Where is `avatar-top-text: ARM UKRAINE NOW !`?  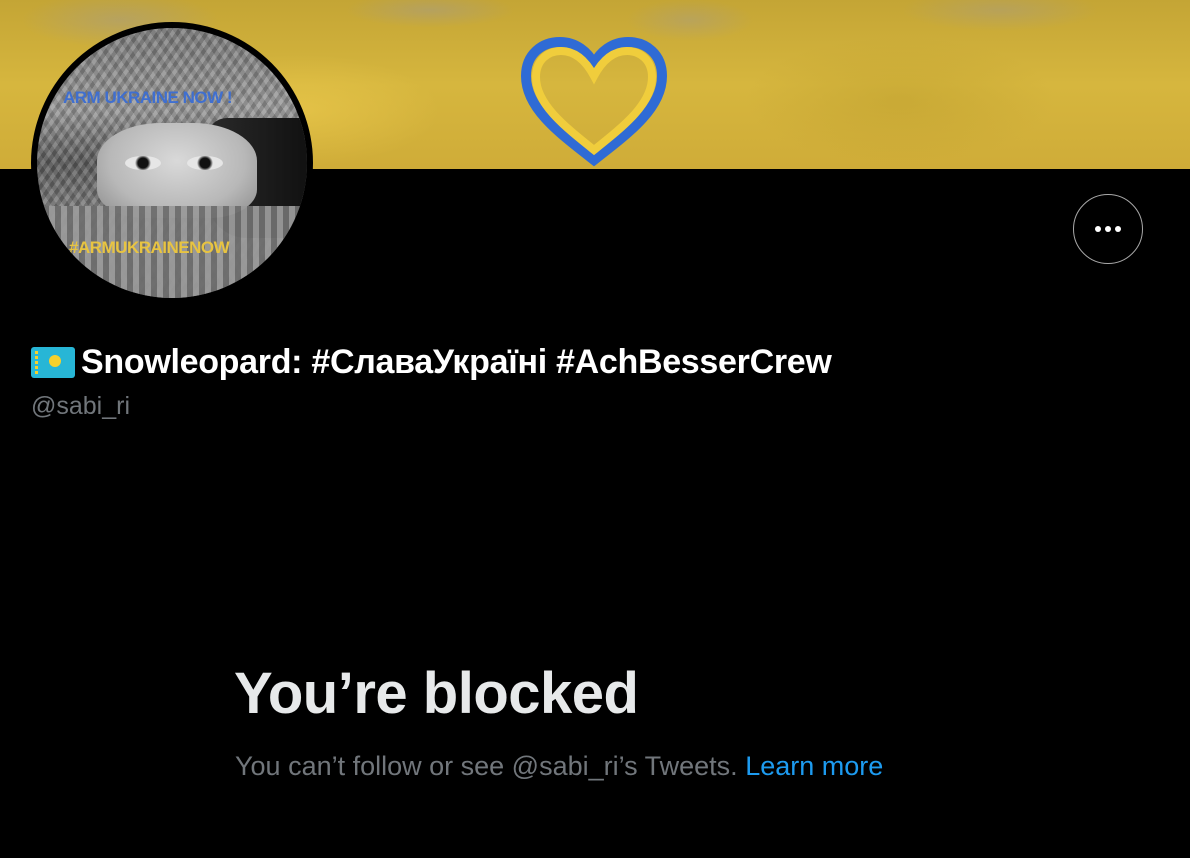
avatar-top-text: ARM UKRAINE NOW ! is located at coordinates (148, 97).